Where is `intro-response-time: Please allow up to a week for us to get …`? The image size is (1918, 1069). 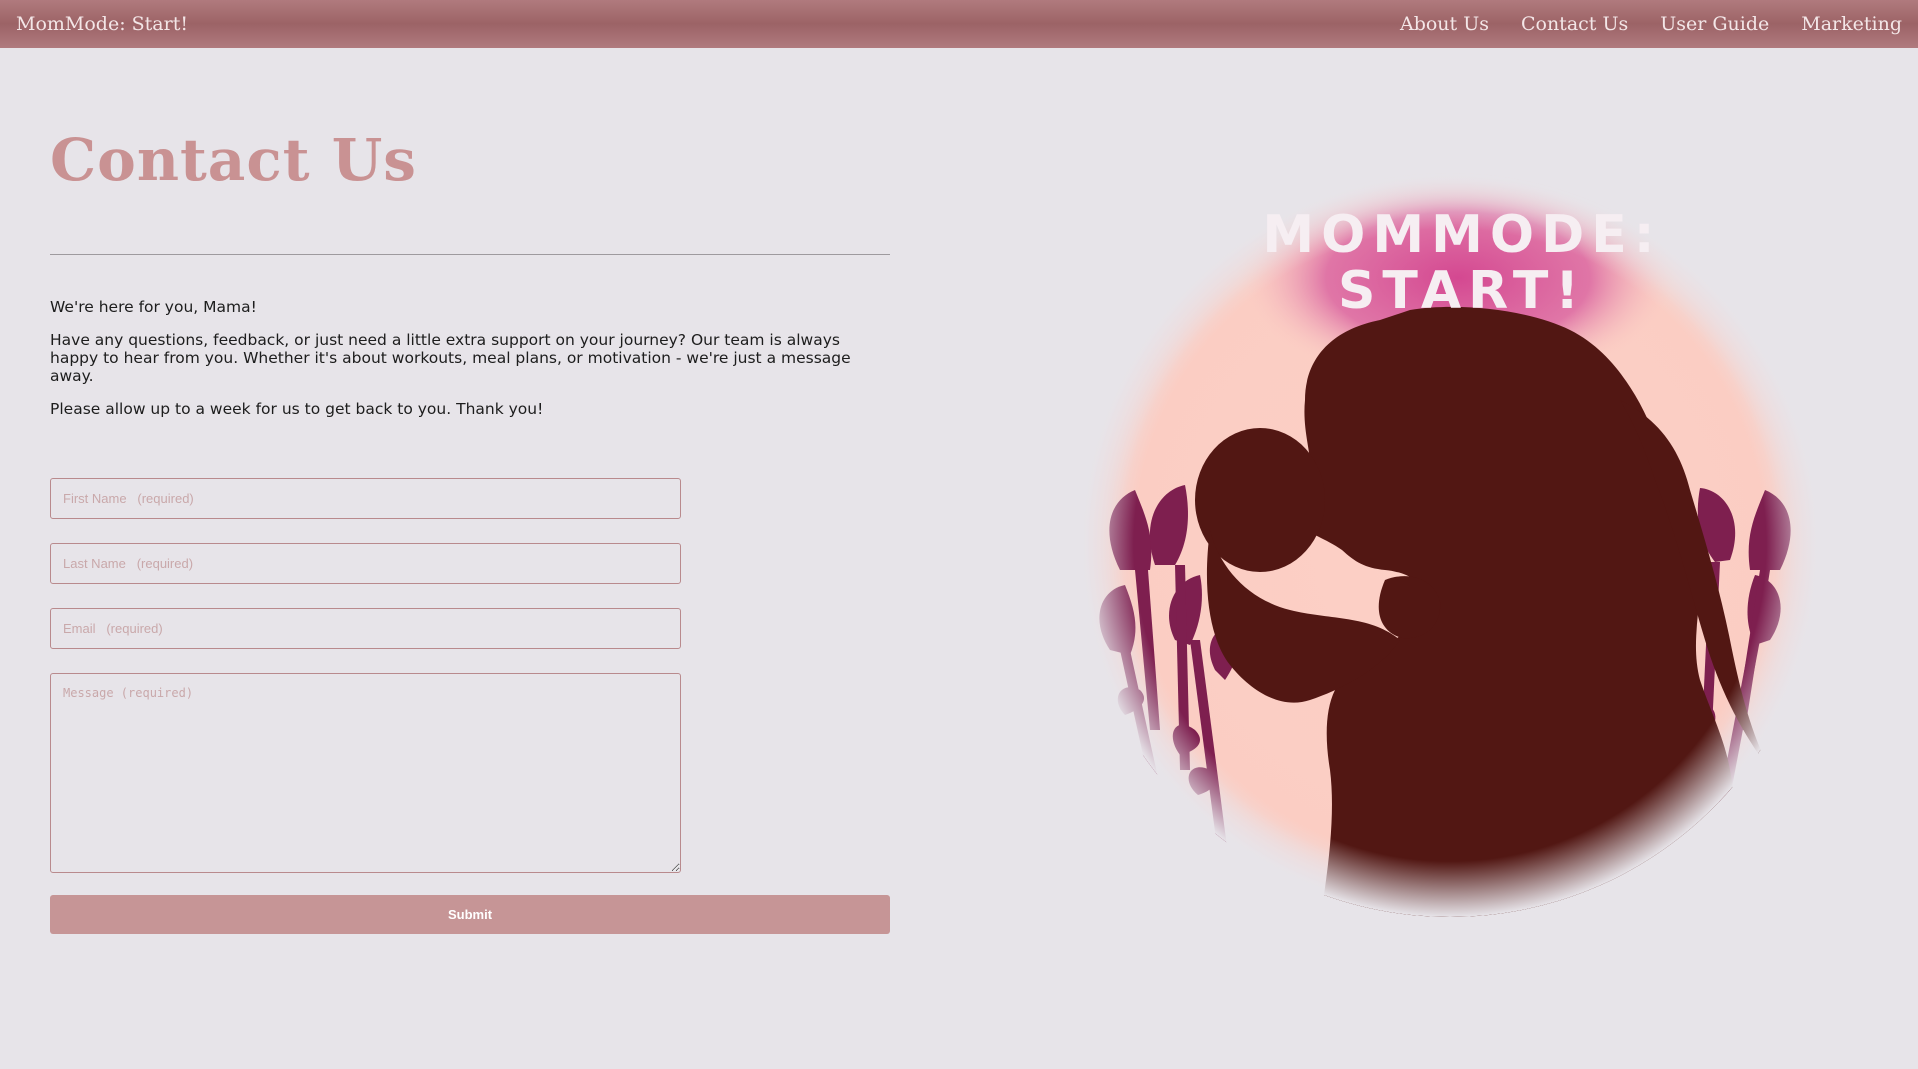 intro-response-time: Please allow up to a week for us to get … is located at coordinates (297, 409).